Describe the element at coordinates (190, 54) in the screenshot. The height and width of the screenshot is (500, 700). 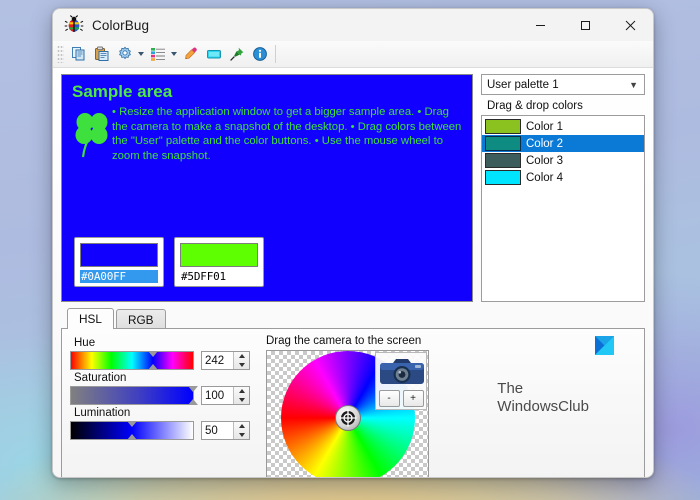
I see `toolbar-eyedropper-button` at that location.